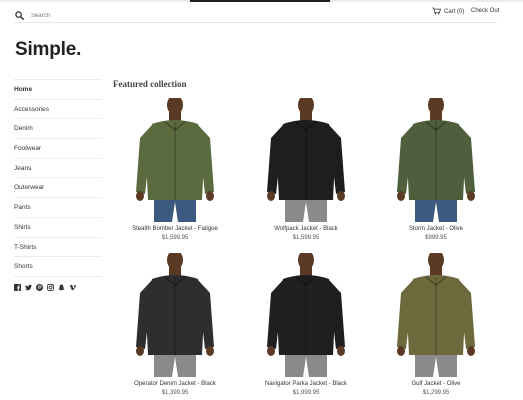  I want to click on twitter-icon, so click(28, 287).